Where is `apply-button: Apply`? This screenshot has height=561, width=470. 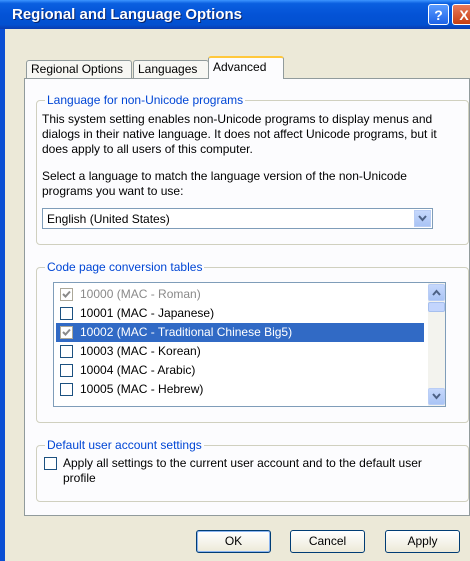 apply-button: Apply is located at coordinates (422, 541).